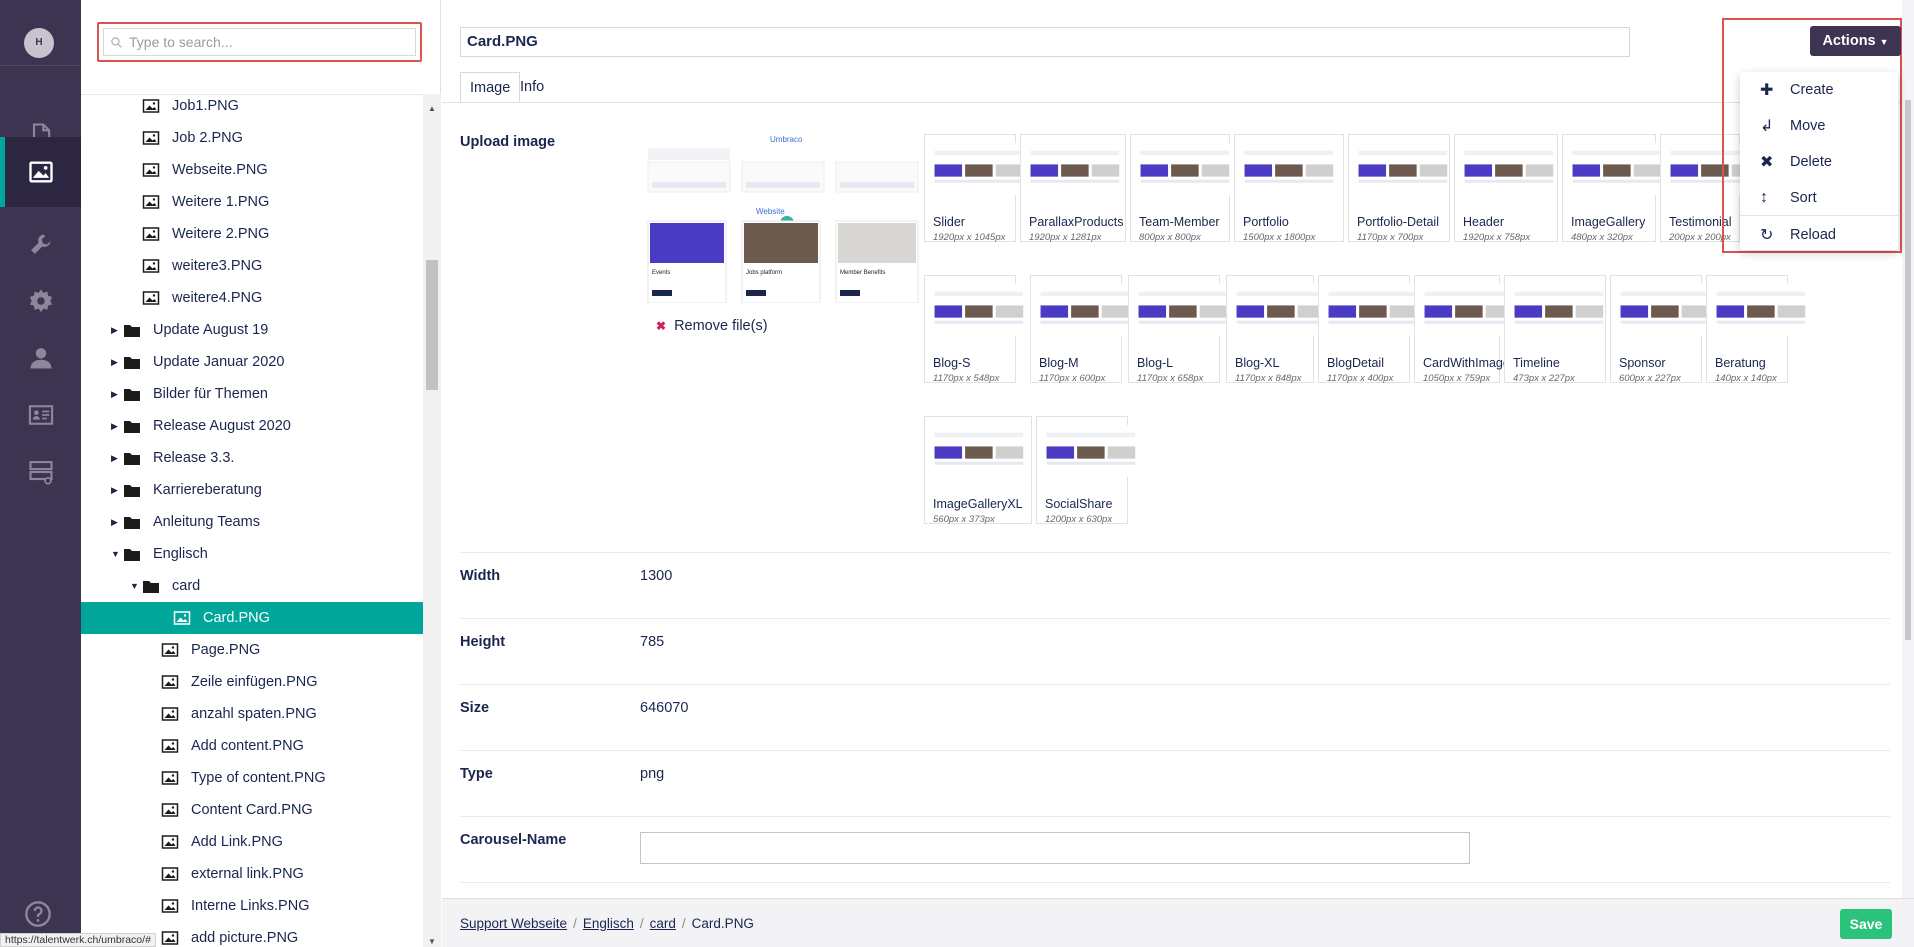  Describe the element at coordinates (185, 522) in the screenshot. I see `tree-folder: ▶ Anleitung Teams` at that location.